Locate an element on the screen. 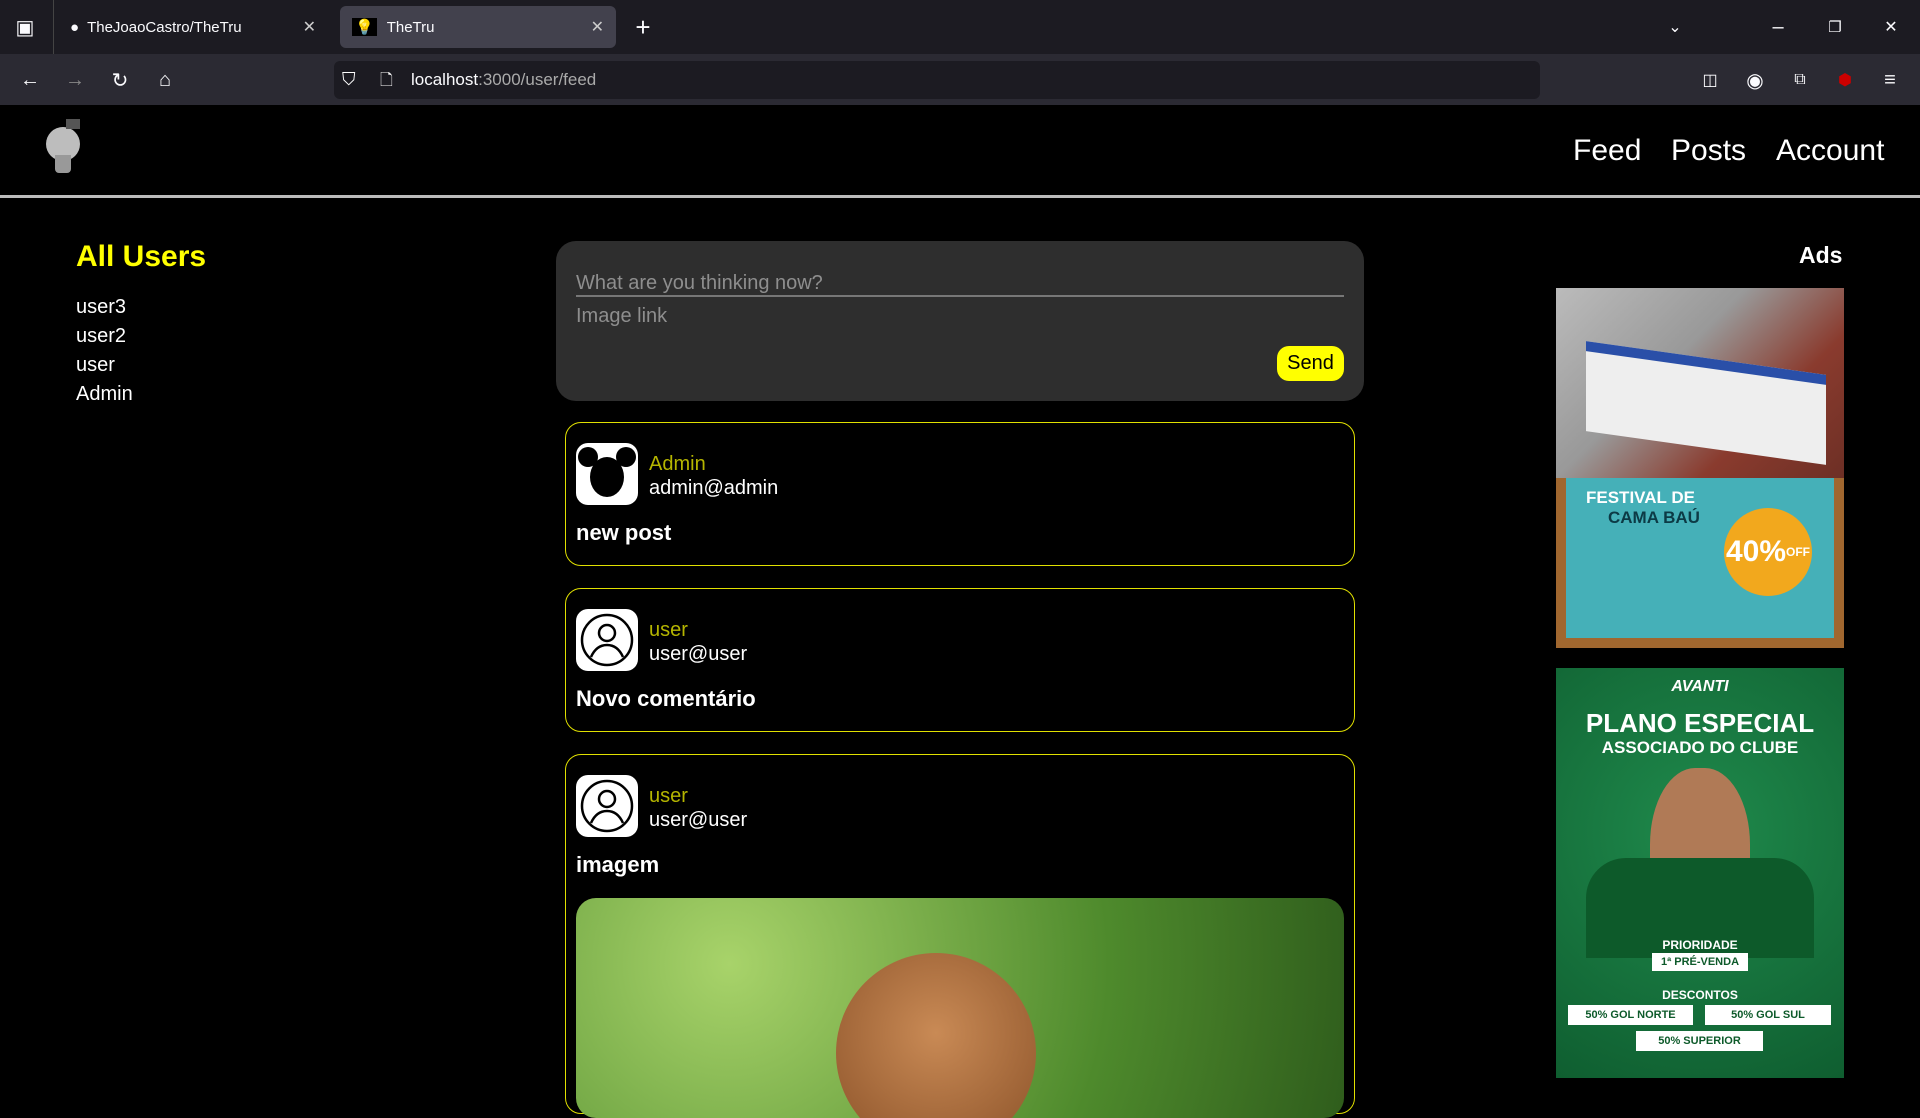  reload-icon: ↻ is located at coordinates (120, 80).